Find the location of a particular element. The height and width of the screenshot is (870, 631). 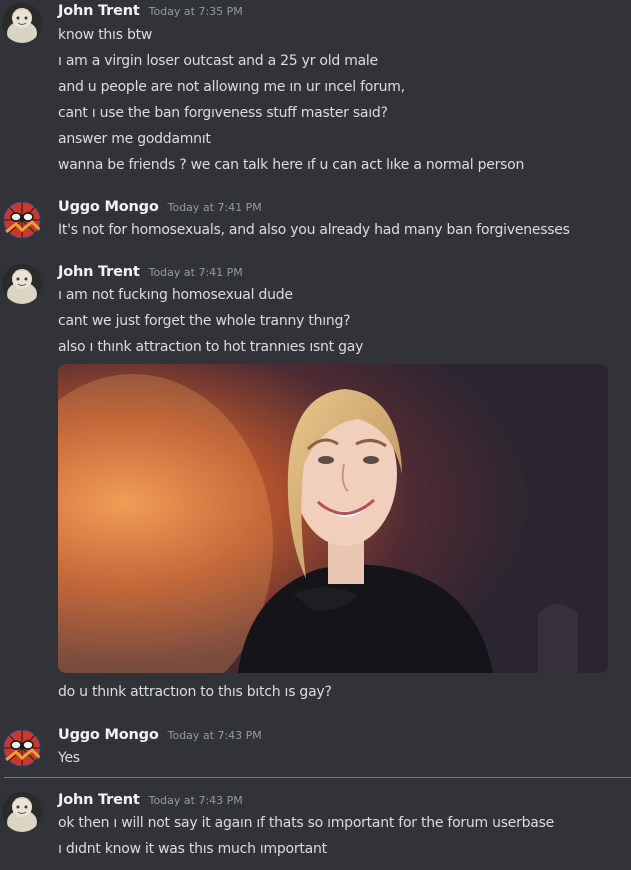

message-header: John Trent Today at 7:43 PM is located at coordinates (150, 803).